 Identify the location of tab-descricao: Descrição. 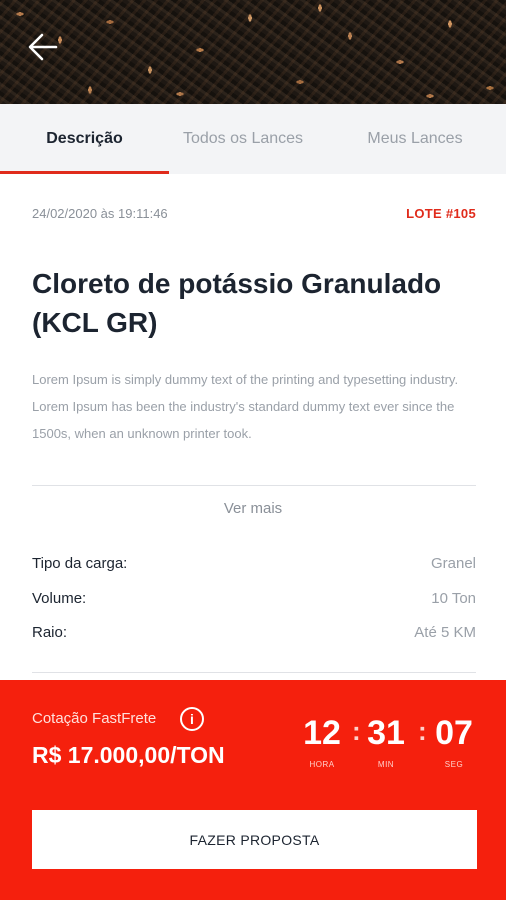
(84, 139).